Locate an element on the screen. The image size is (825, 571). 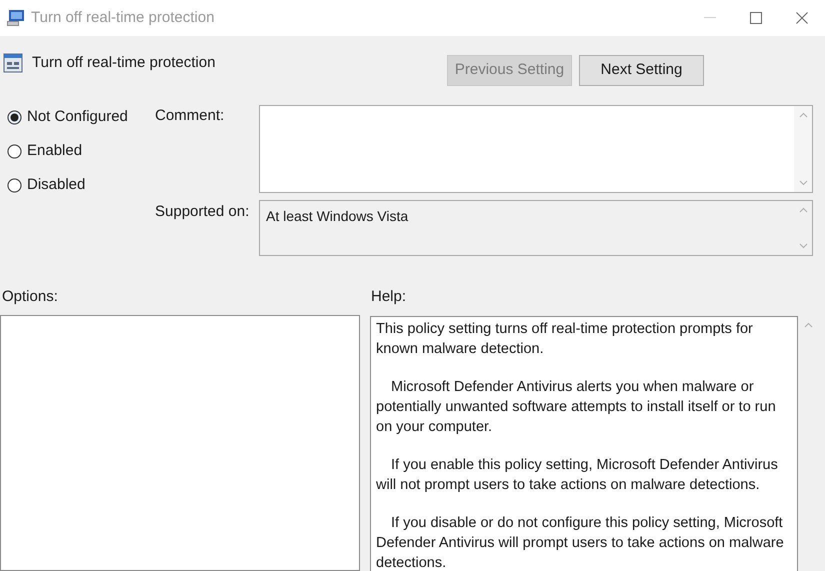
radio-label: Disabled is located at coordinates (56, 184).